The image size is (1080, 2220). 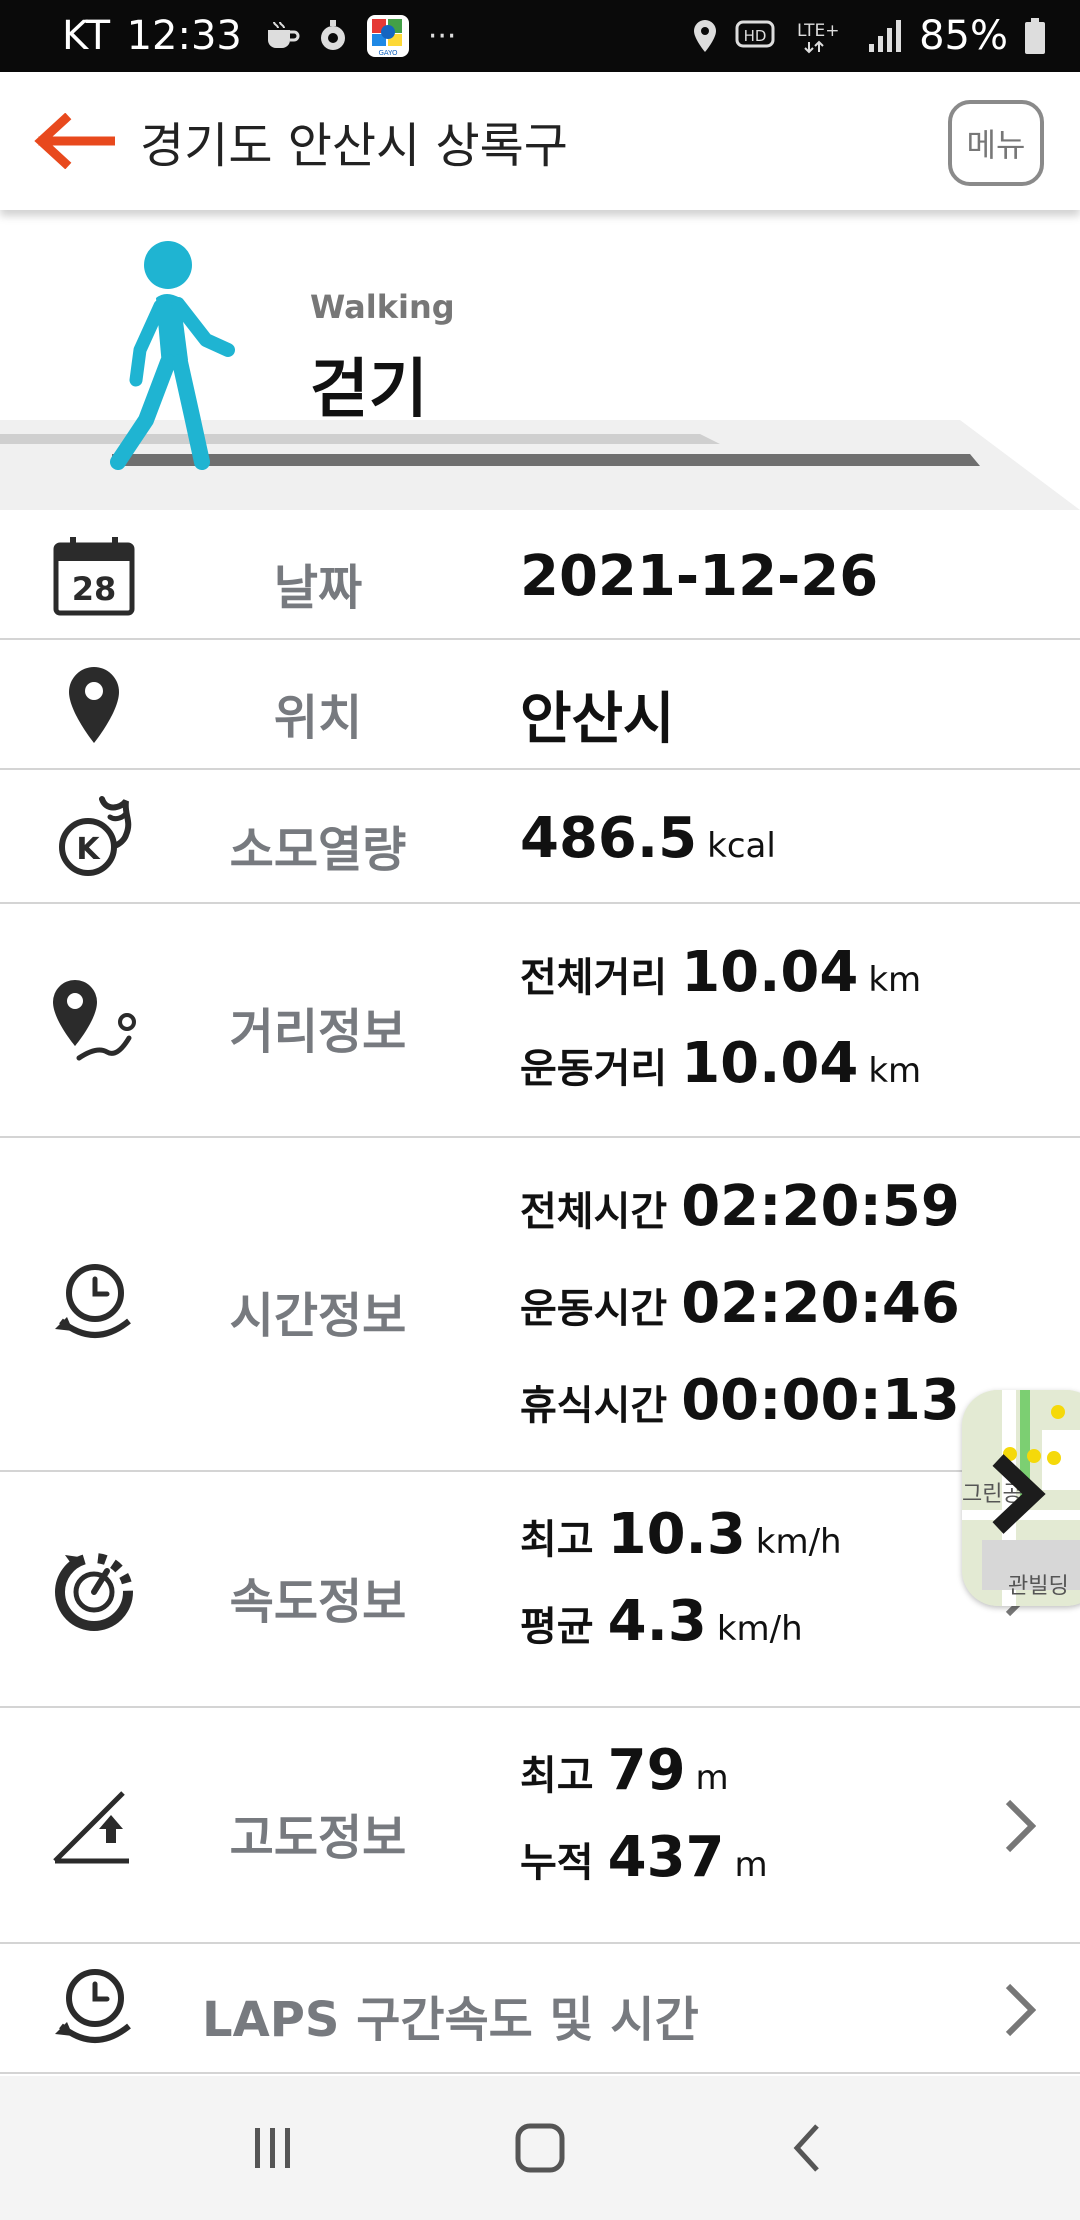 What do you see at coordinates (597, 719) in the screenshot?
I see `location-value: 안산시` at bounding box center [597, 719].